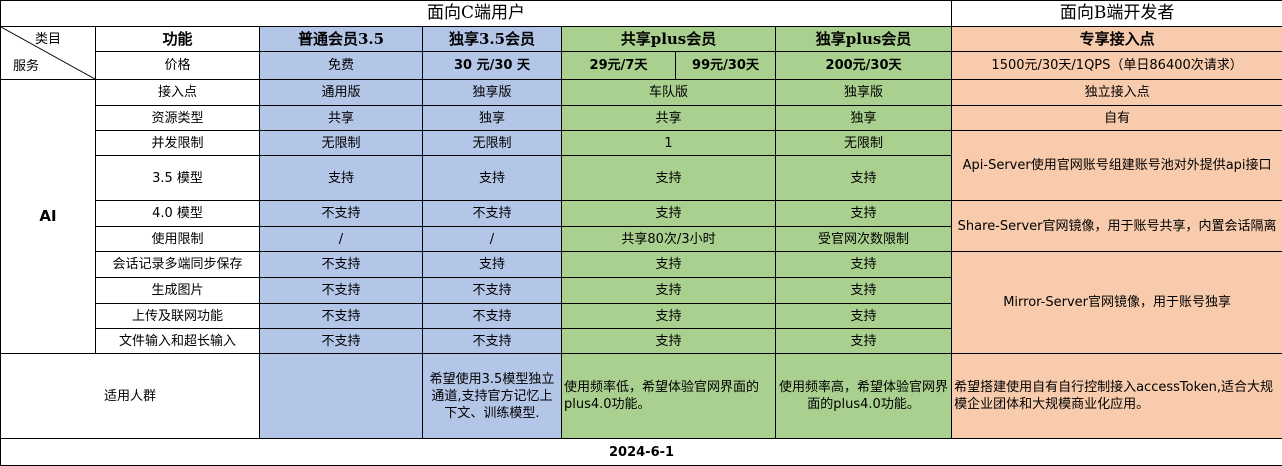  Describe the element at coordinates (341, 143) in the screenshot. I see `cell-basic35: 无限制` at that location.